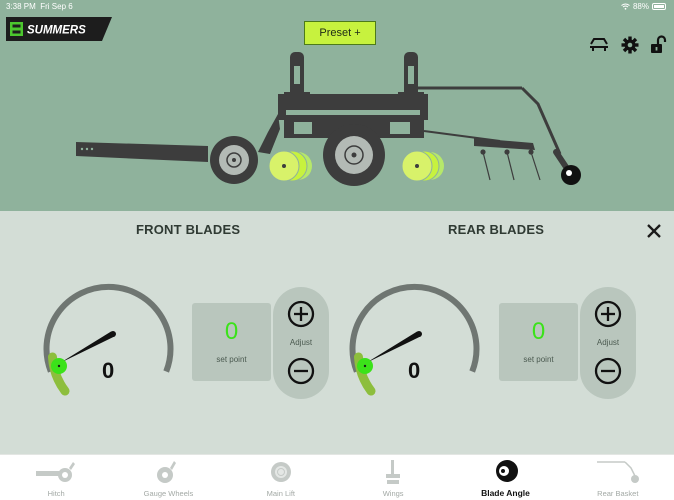 The width and height of the screenshot is (674, 500). What do you see at coordinates (108, 339) in the screenshot?
I see `front-blade-gauge` at bounding box center [108, 339].